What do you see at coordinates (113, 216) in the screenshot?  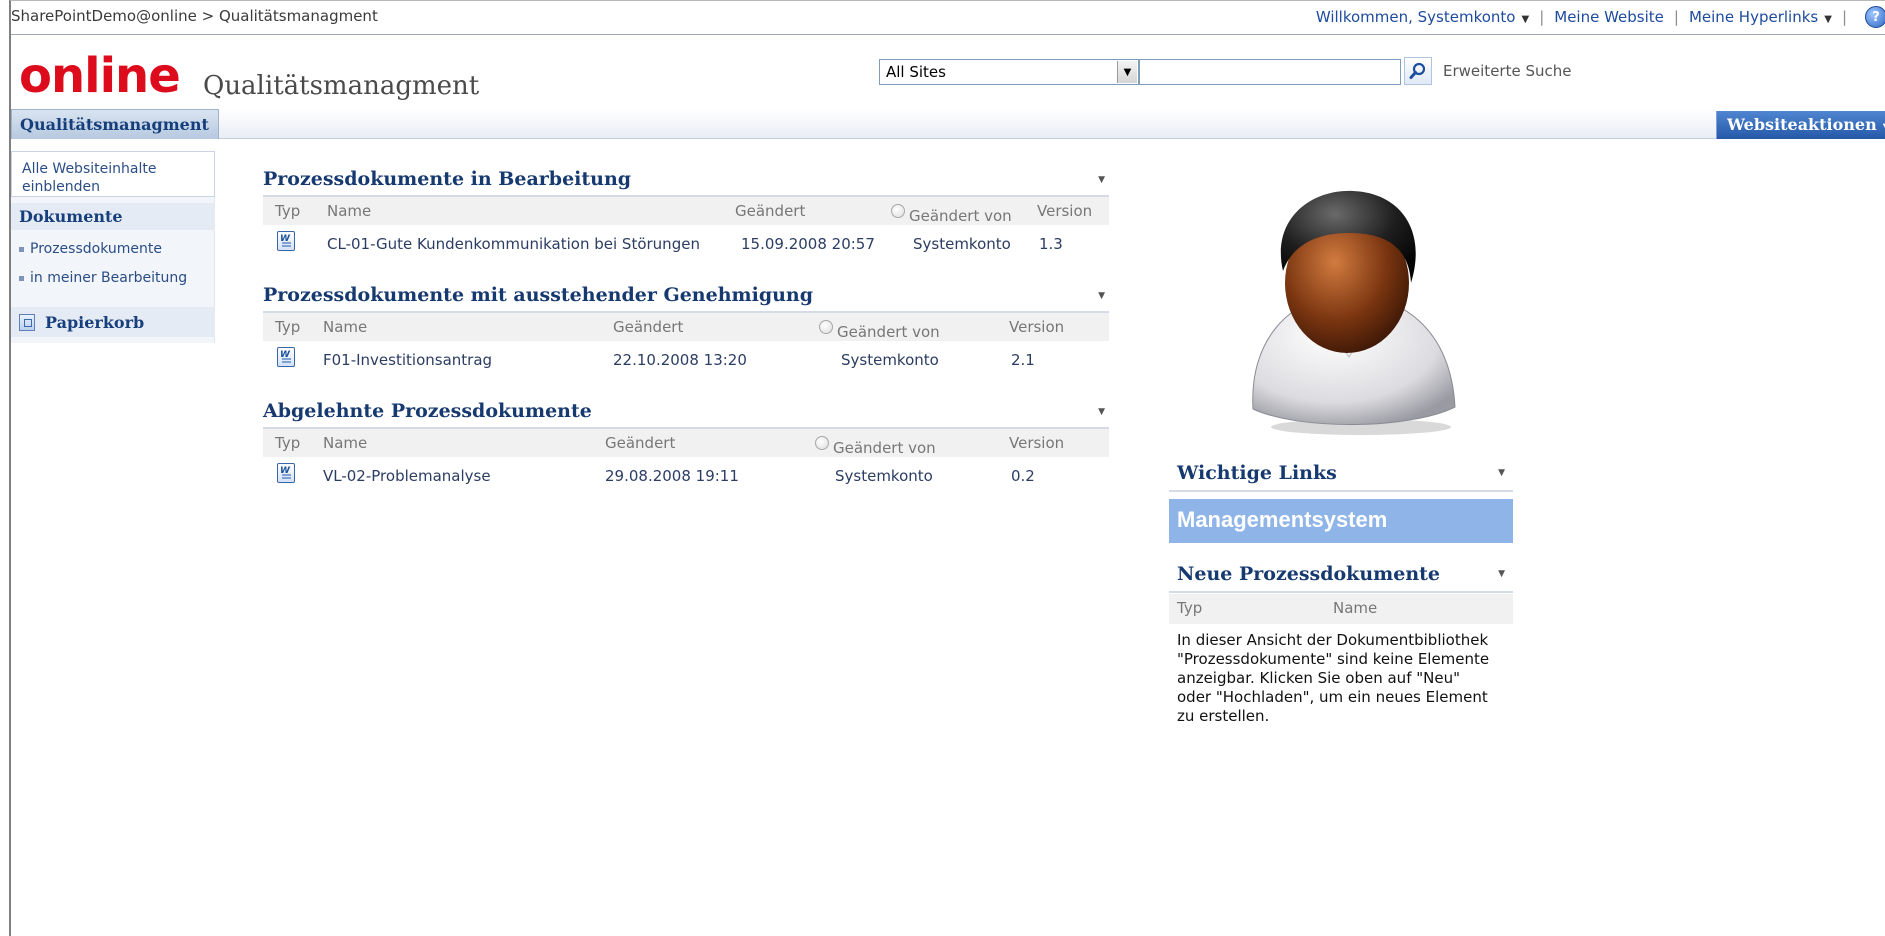 I see `nav-heading-documents: Dokumente` at bounding box center [113, 216].